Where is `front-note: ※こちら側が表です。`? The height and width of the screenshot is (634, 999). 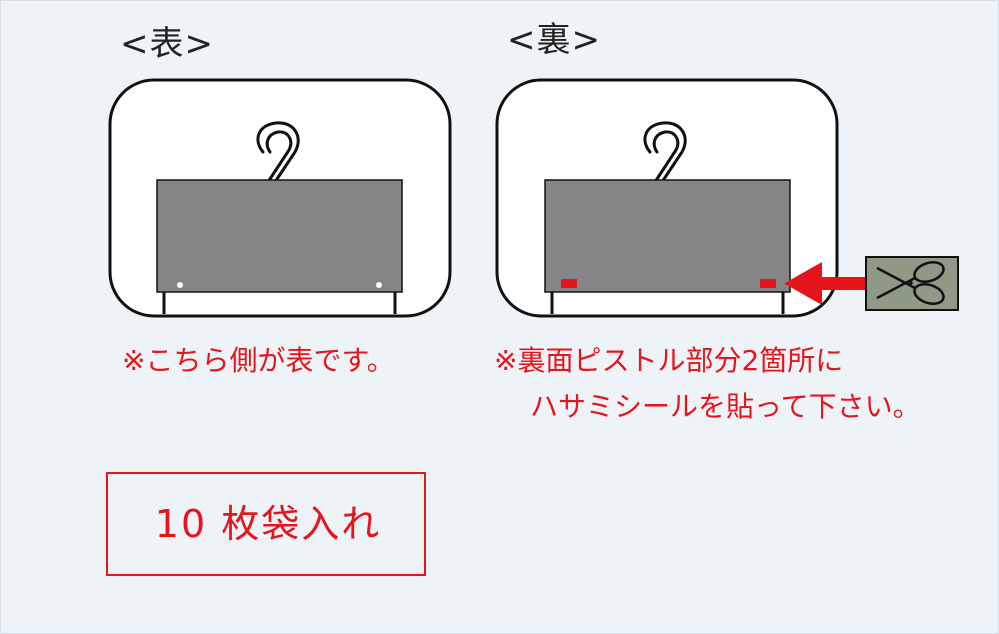
front-note: ※こちら側が表です。 is located at coordinates (258, 360).